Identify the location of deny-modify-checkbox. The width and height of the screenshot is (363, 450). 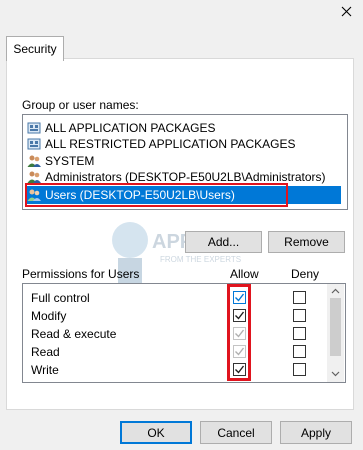
(299, 315).